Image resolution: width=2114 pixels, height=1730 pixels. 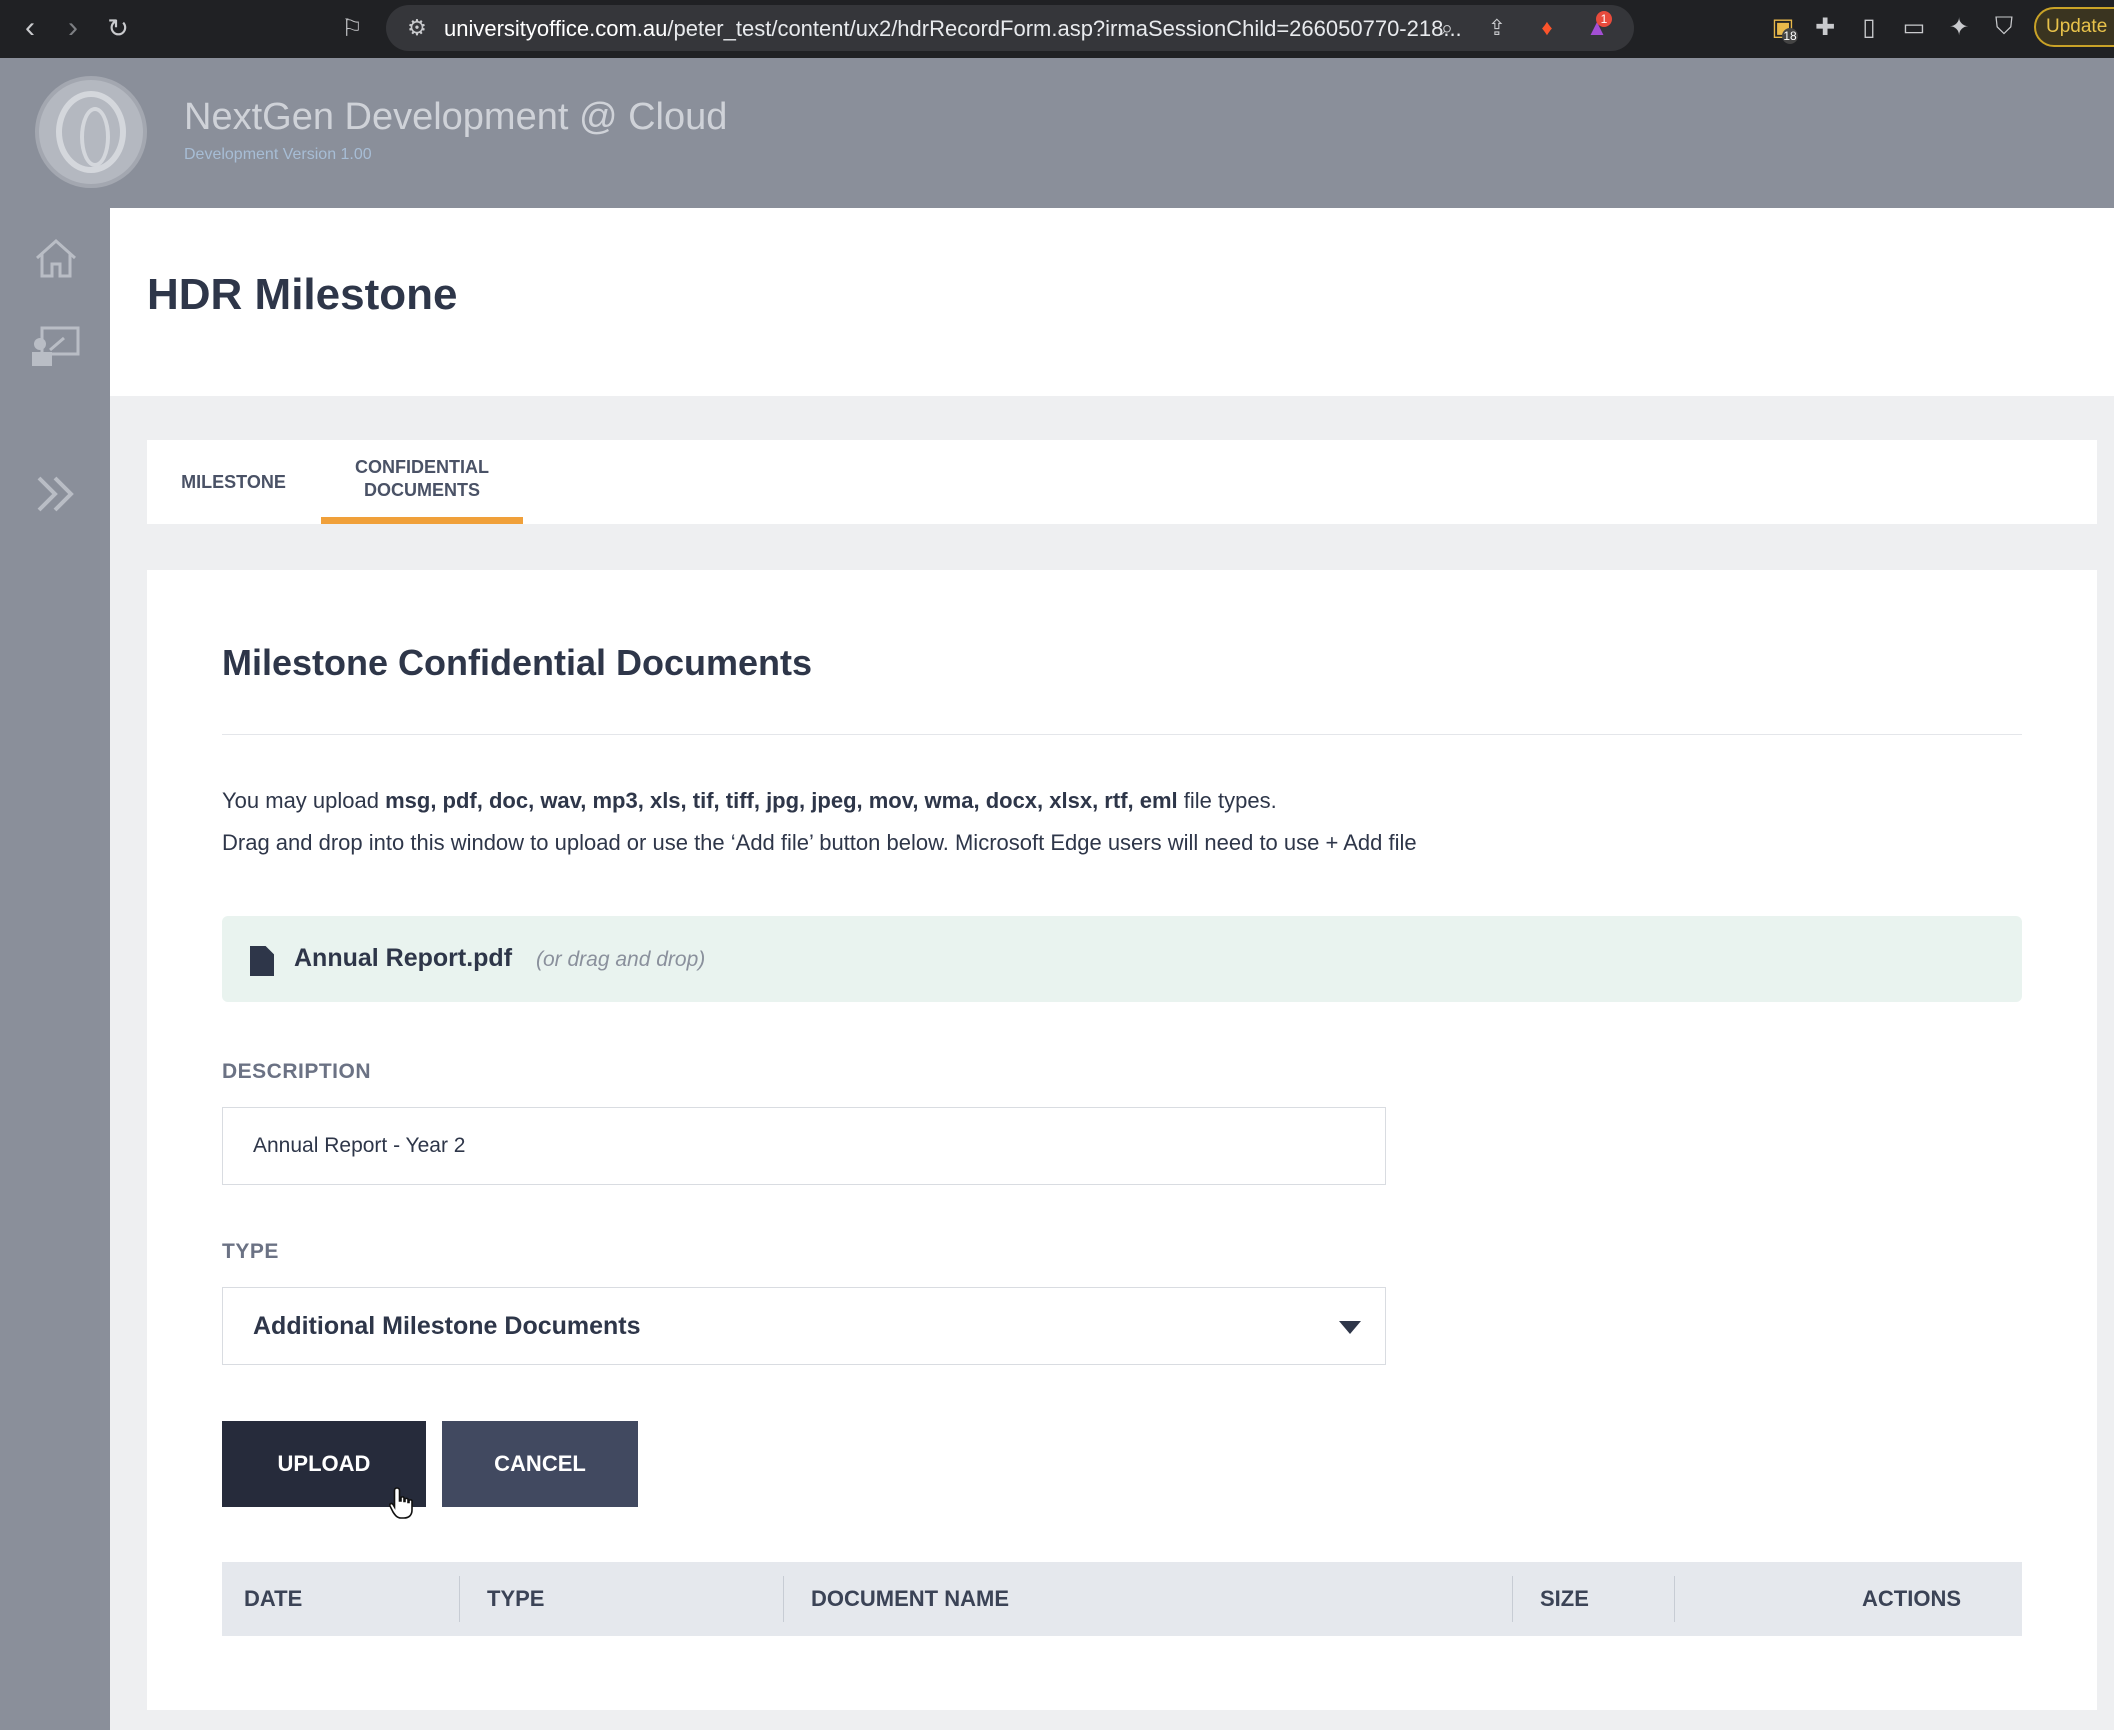 I want to click on sidebar-toggle-icon: ▯, so click(x=1869, y=27).